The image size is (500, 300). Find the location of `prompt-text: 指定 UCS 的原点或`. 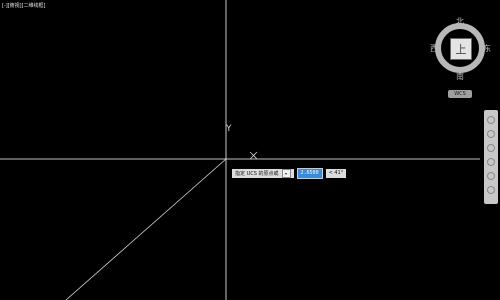

prompt-text: 指定 UCS 的原点或 is located at coordinates (257, 173).